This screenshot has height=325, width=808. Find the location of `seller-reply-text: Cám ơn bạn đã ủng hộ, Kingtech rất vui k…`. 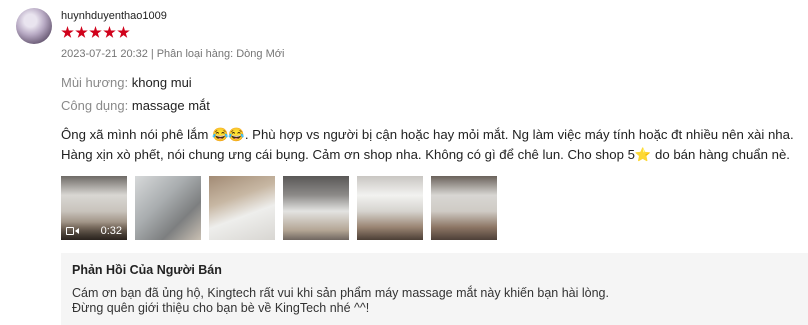

seller-reply-text: Cám ơn bạn đã ủng hộ, Kingtech rất vui k… is located at coordinates (434, 301).